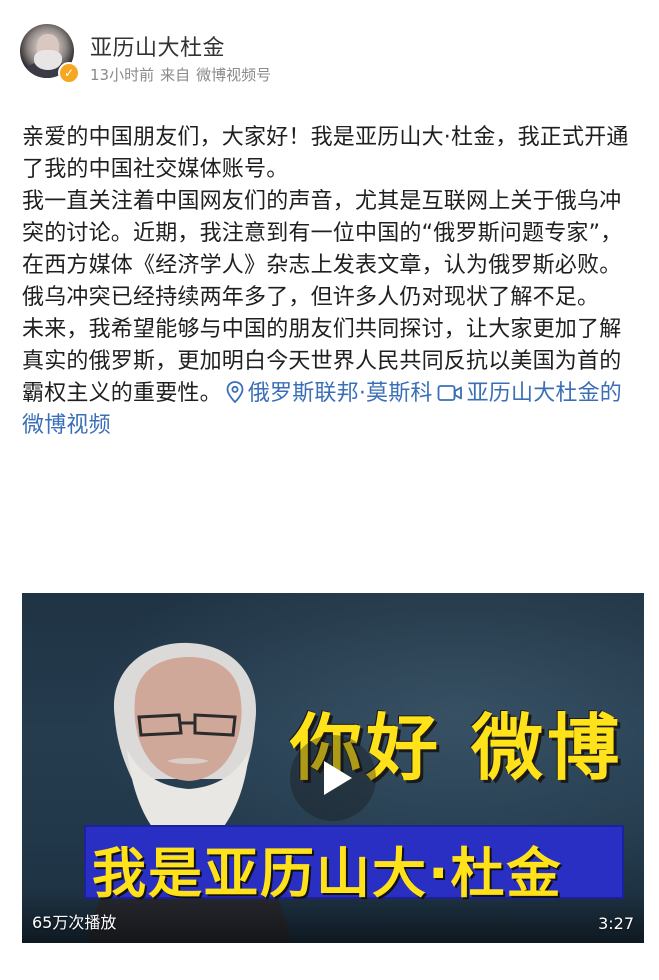  I want to click on post-meta: 13小时前 来自 微博视频号, so click(183, 74).